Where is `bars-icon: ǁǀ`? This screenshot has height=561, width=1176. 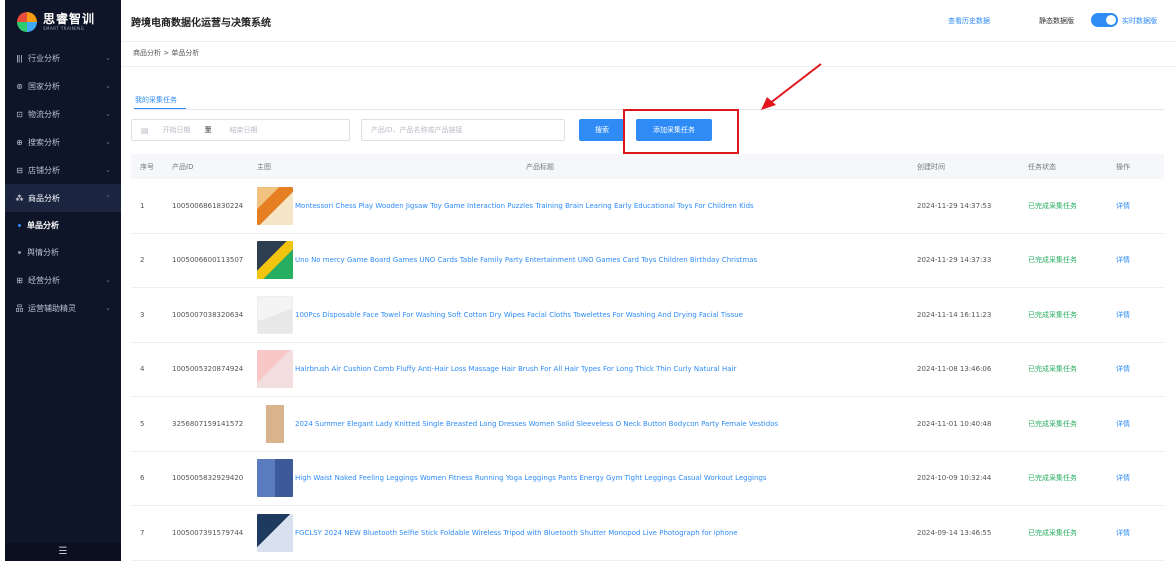 bars-icon: ǁǀ is located at coordinates (19, 58).